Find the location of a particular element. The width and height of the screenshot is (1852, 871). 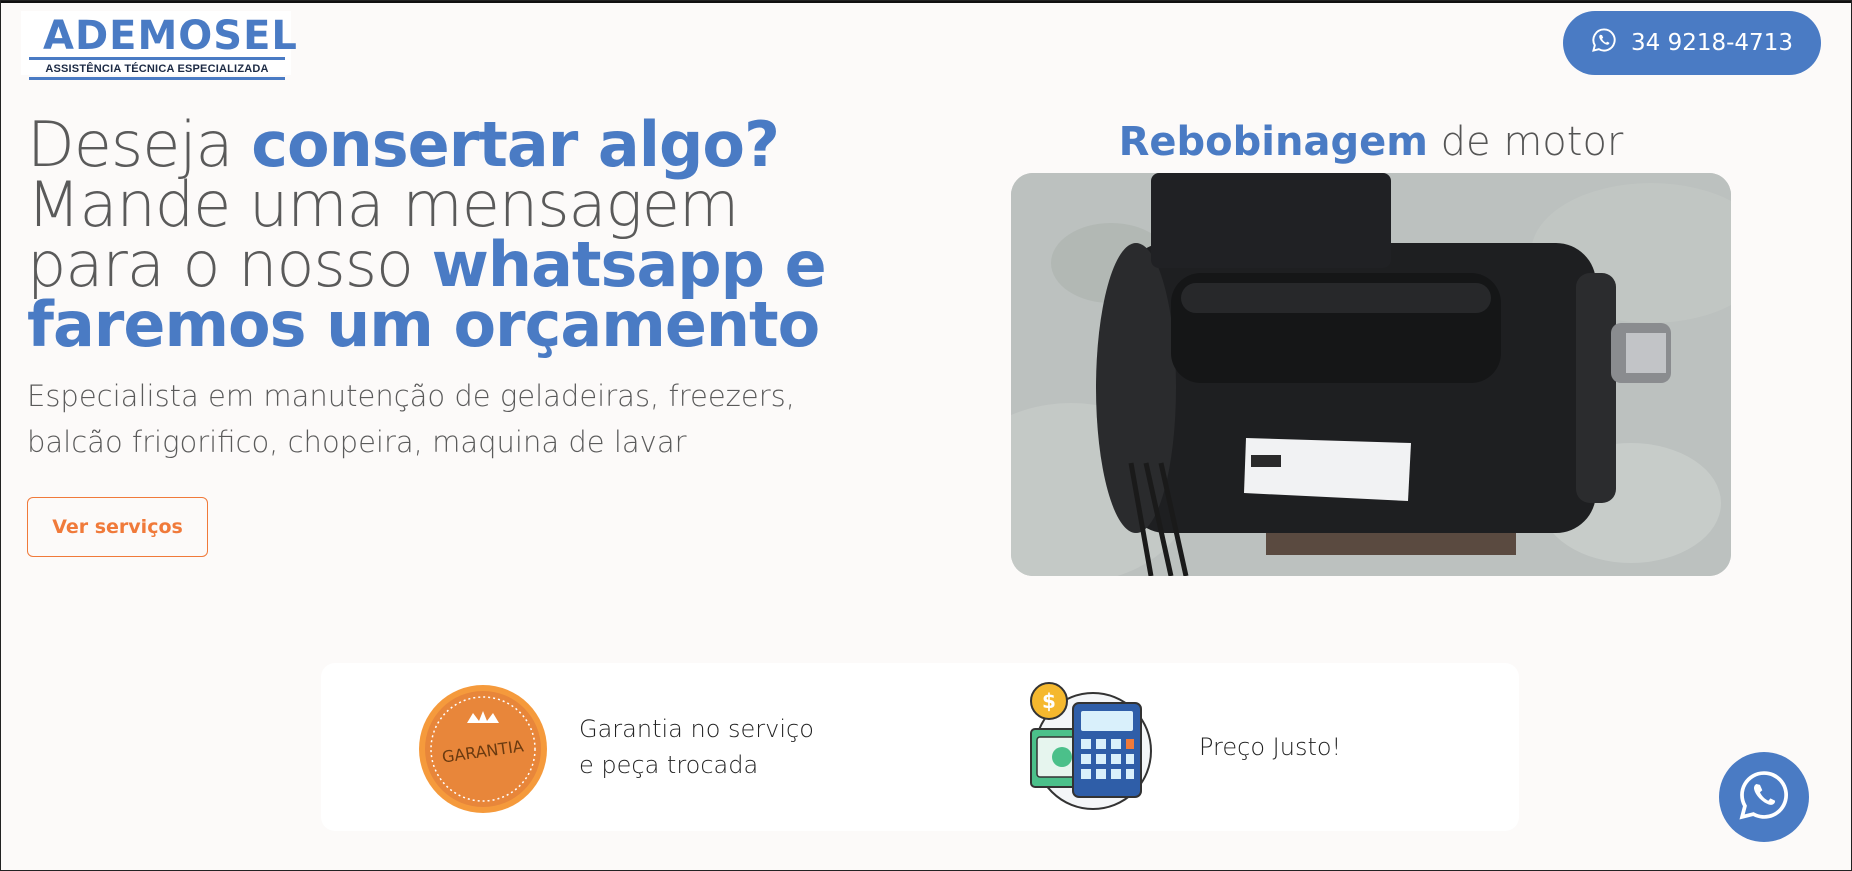

warranty-badge-icon: GARANTIA is located at coordinates (483, 751).